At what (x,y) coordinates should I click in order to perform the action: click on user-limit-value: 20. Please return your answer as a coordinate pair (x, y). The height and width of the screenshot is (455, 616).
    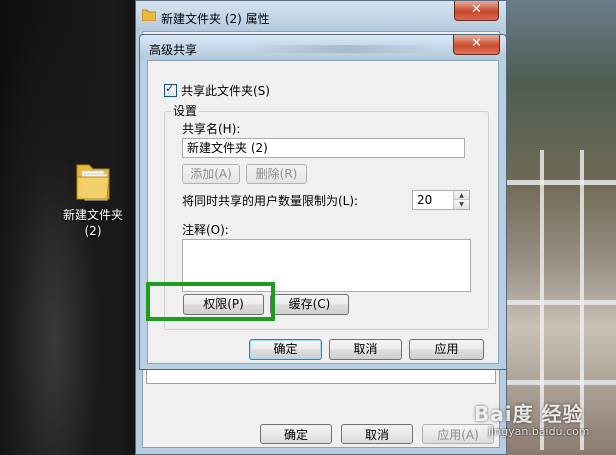
    Looking at the image, I should click on (424, 200).